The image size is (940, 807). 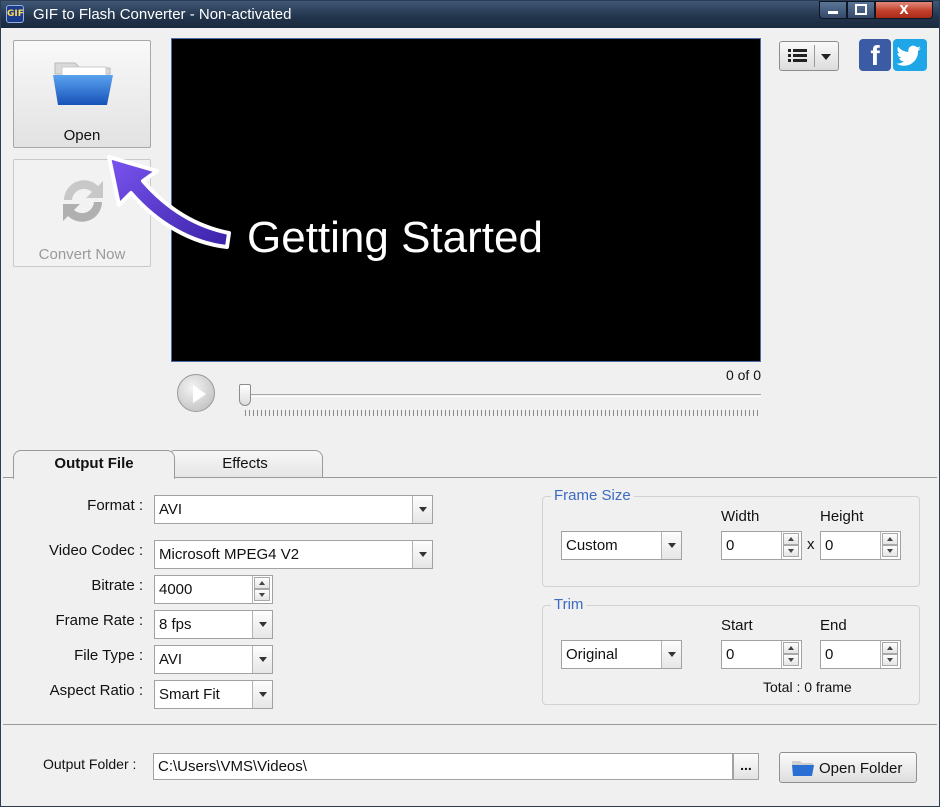 I want to click on start-value: 0, so click(x=730, y=654).